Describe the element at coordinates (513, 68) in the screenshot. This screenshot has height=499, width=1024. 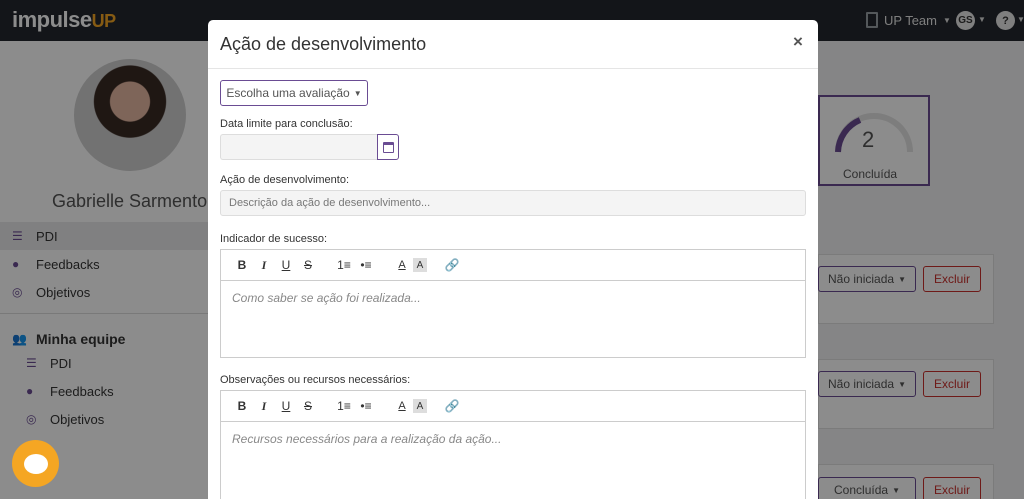
I see `modal-header-divider` at that location.